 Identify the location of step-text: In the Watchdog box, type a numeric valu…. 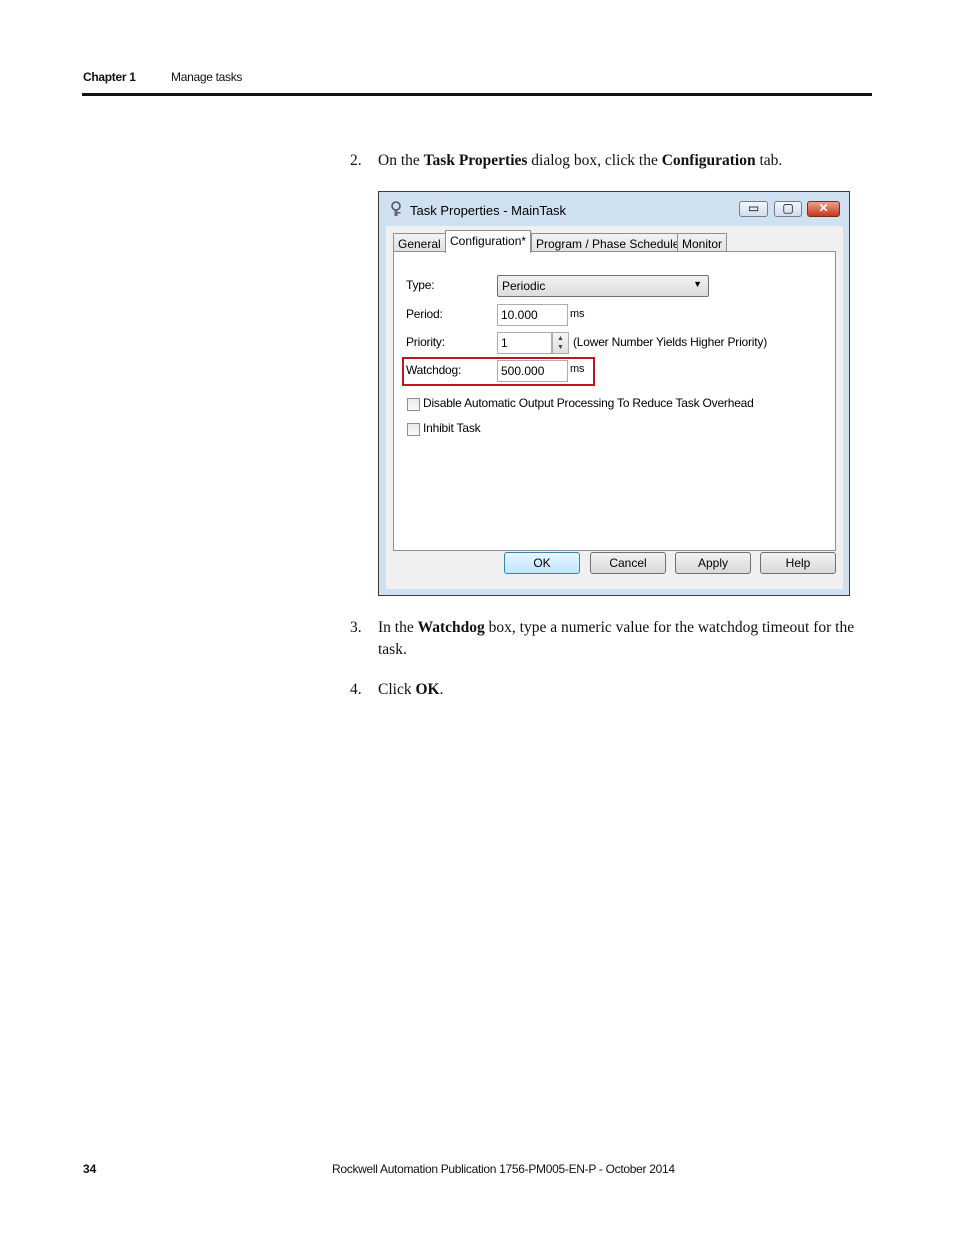
(616, 638).